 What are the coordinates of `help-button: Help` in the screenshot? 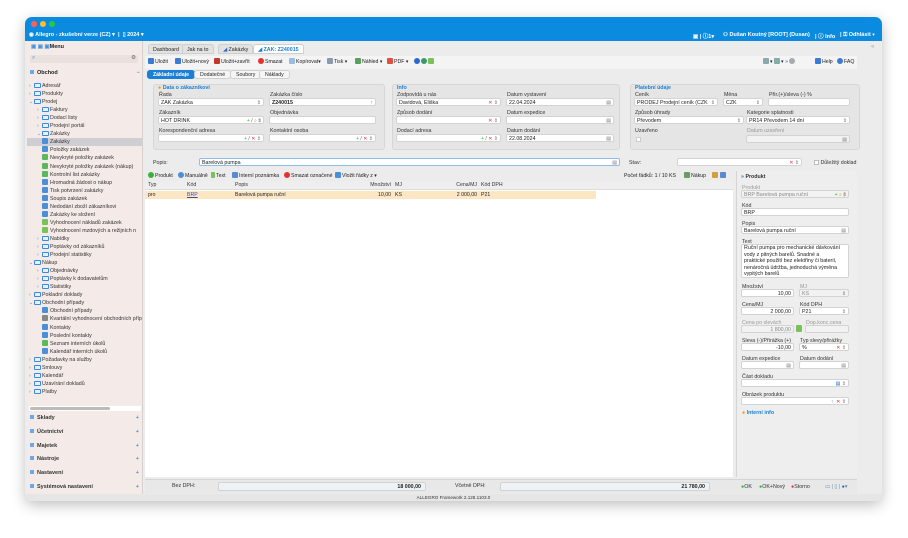 It's located at (824, 62).